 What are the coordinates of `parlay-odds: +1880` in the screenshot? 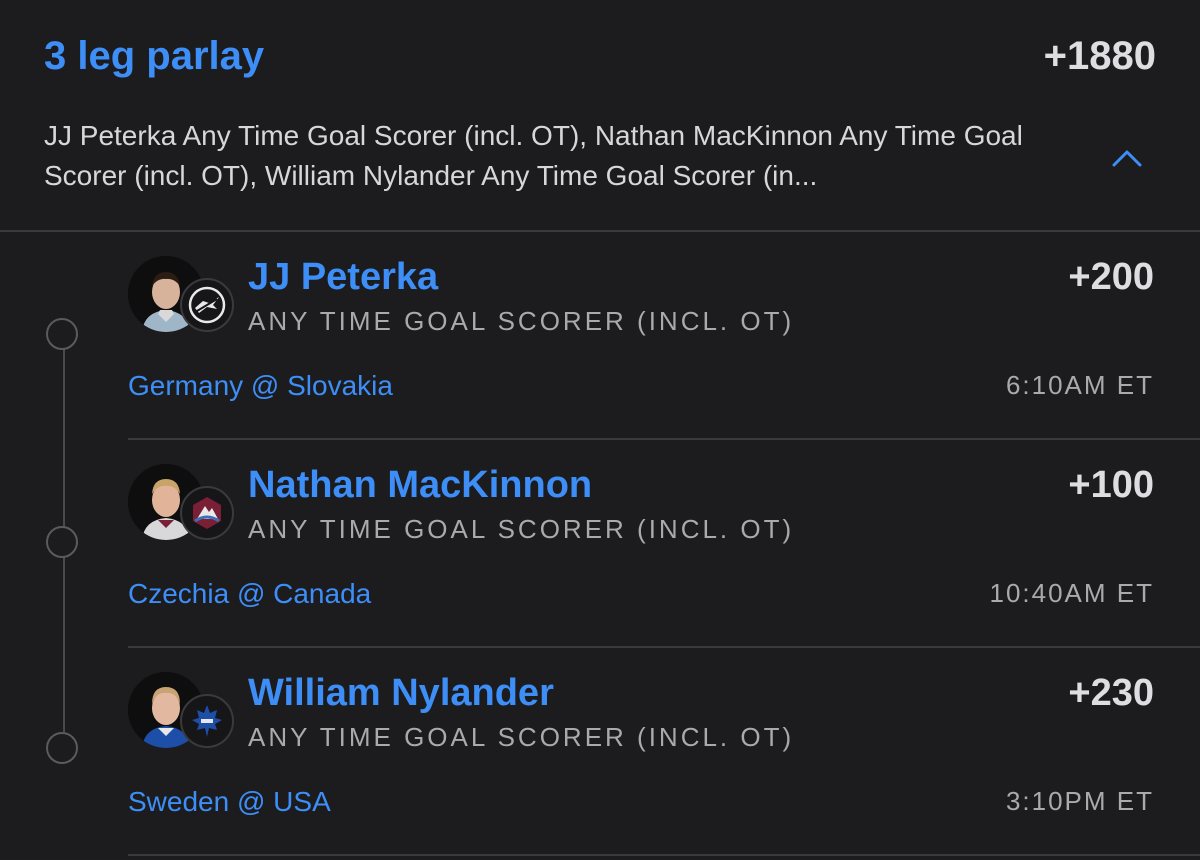 It's located at (1099, 56).